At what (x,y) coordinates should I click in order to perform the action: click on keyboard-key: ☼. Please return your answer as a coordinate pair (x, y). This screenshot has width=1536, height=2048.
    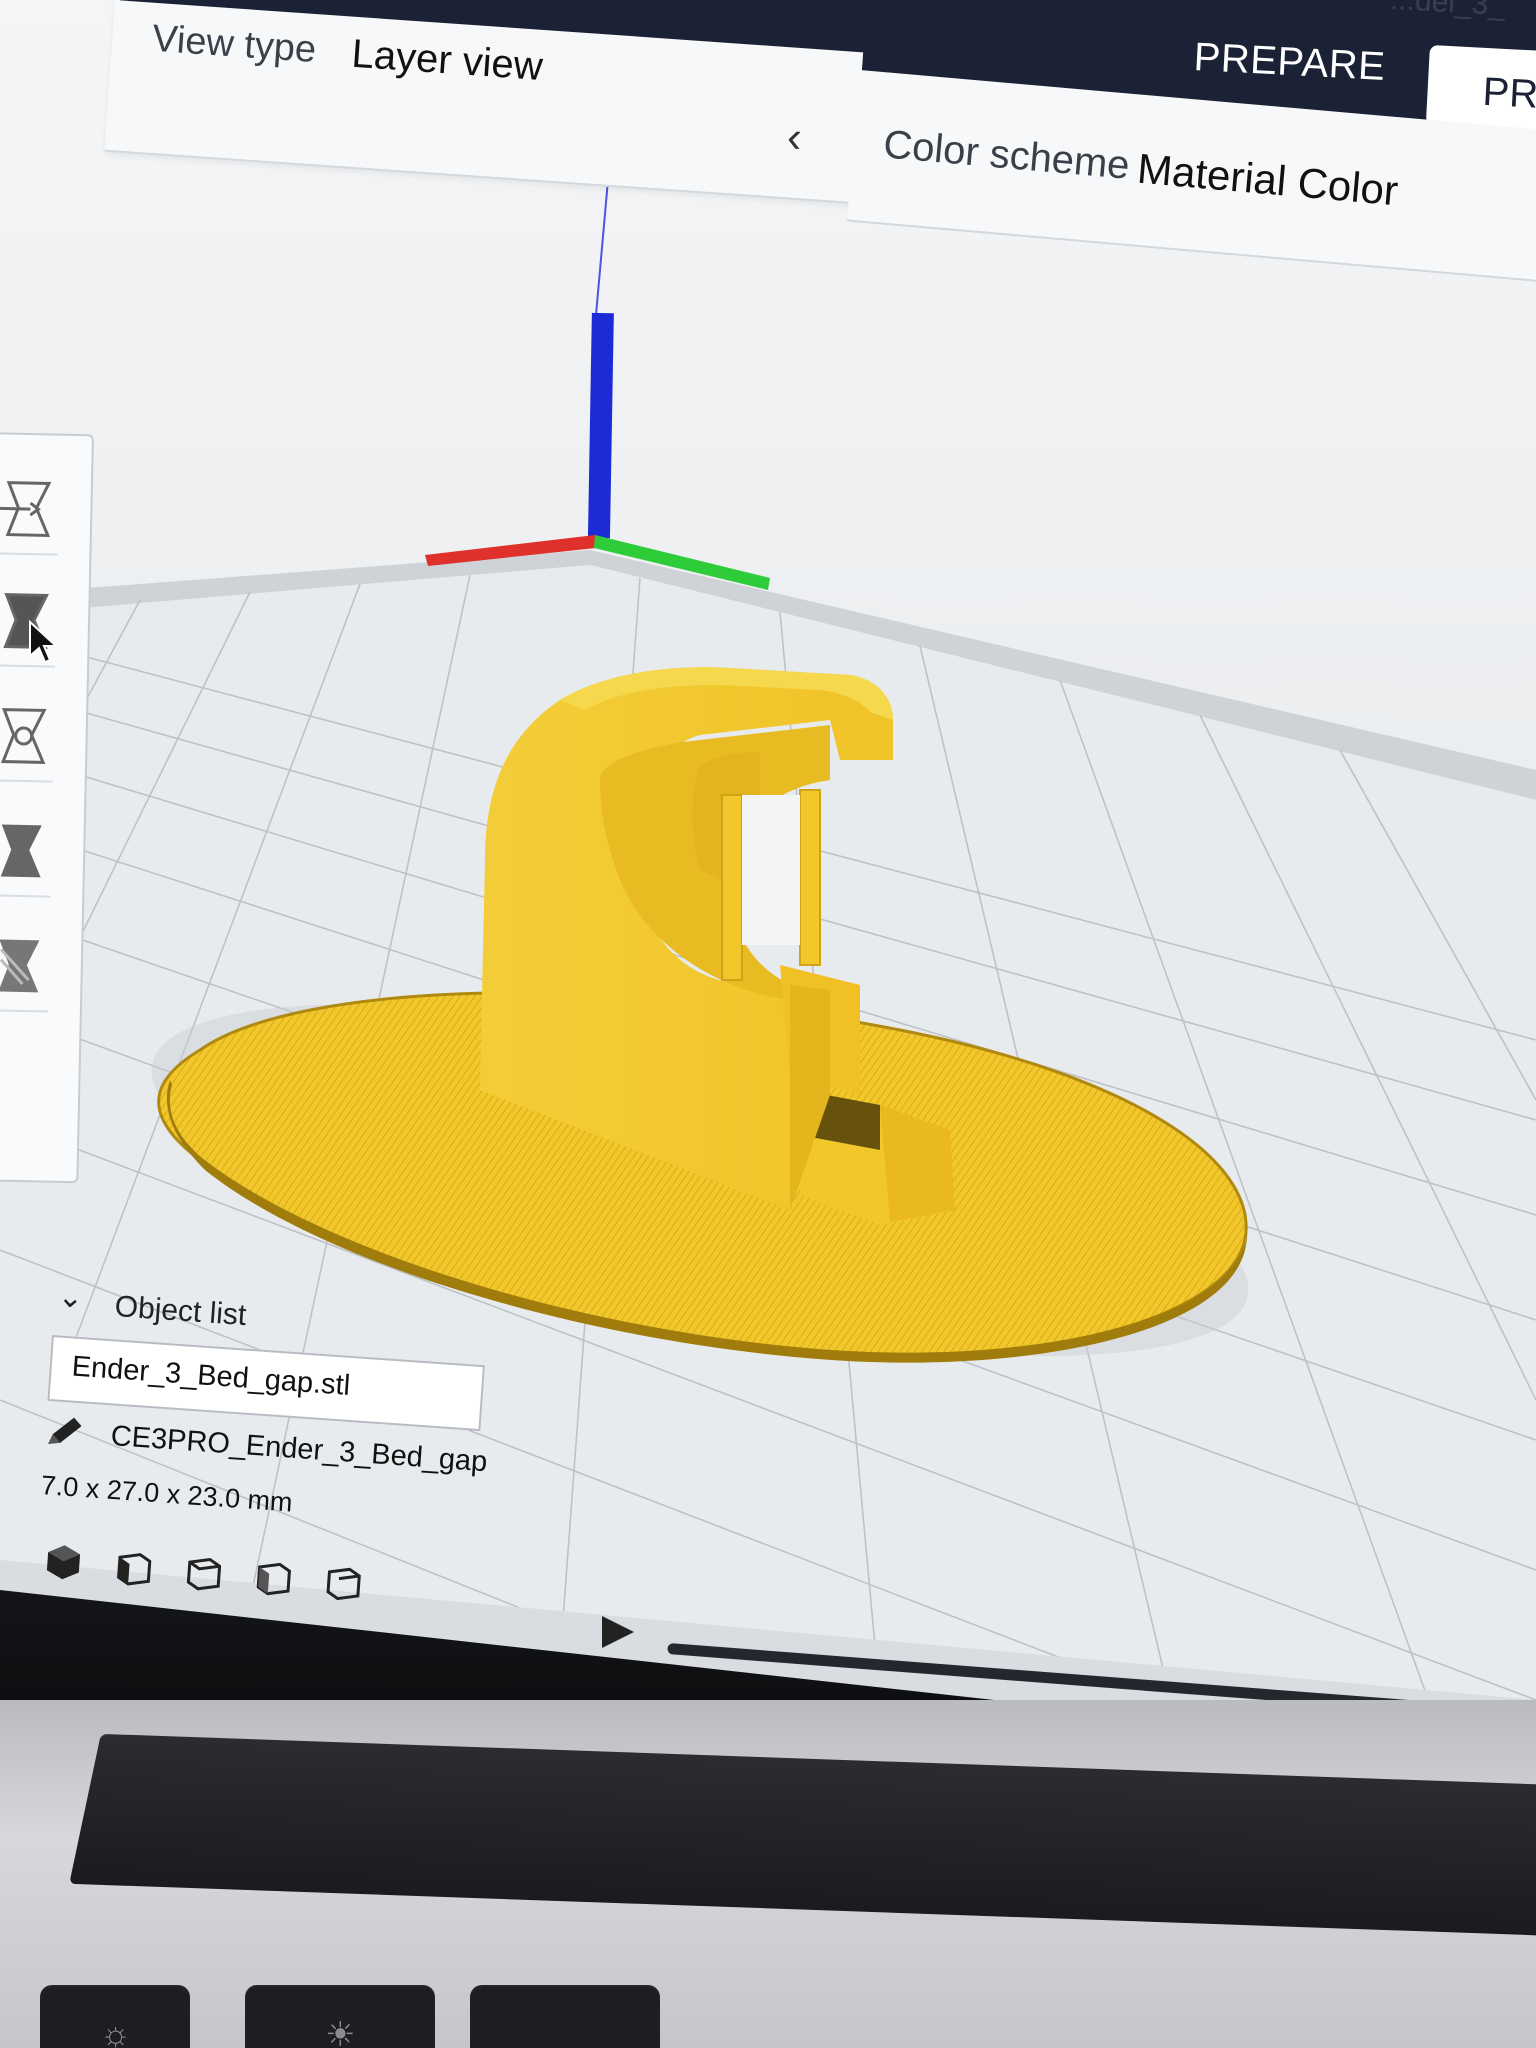
    Looking at the image, I should click on (115, 2016).